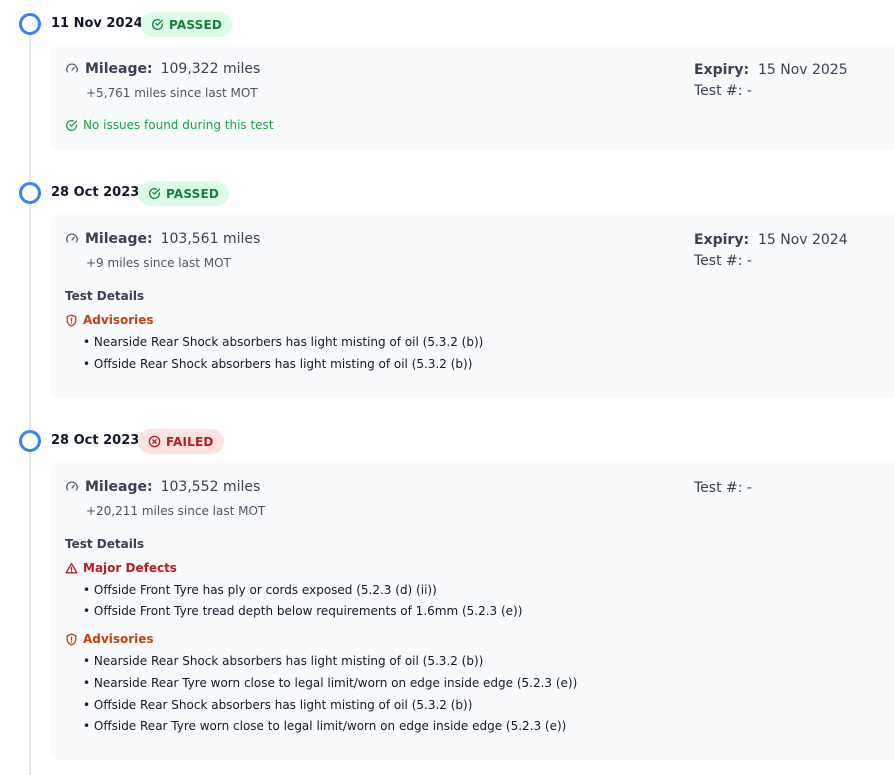 The width and height of the screenshot is (894, 775). What do you see at coordinates (210, 487) in the screenshot?
I see `mileage-value: 103,552 miles` at bounding box center [210, 487].